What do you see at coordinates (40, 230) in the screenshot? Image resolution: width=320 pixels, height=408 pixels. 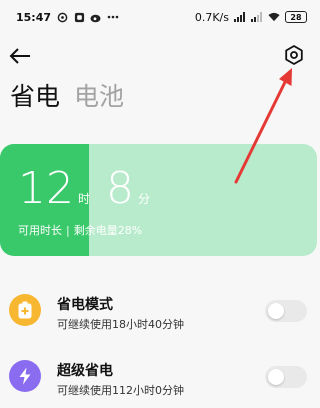 I see `usable-time-label: 可用时长` at bounding box center [40, 230].